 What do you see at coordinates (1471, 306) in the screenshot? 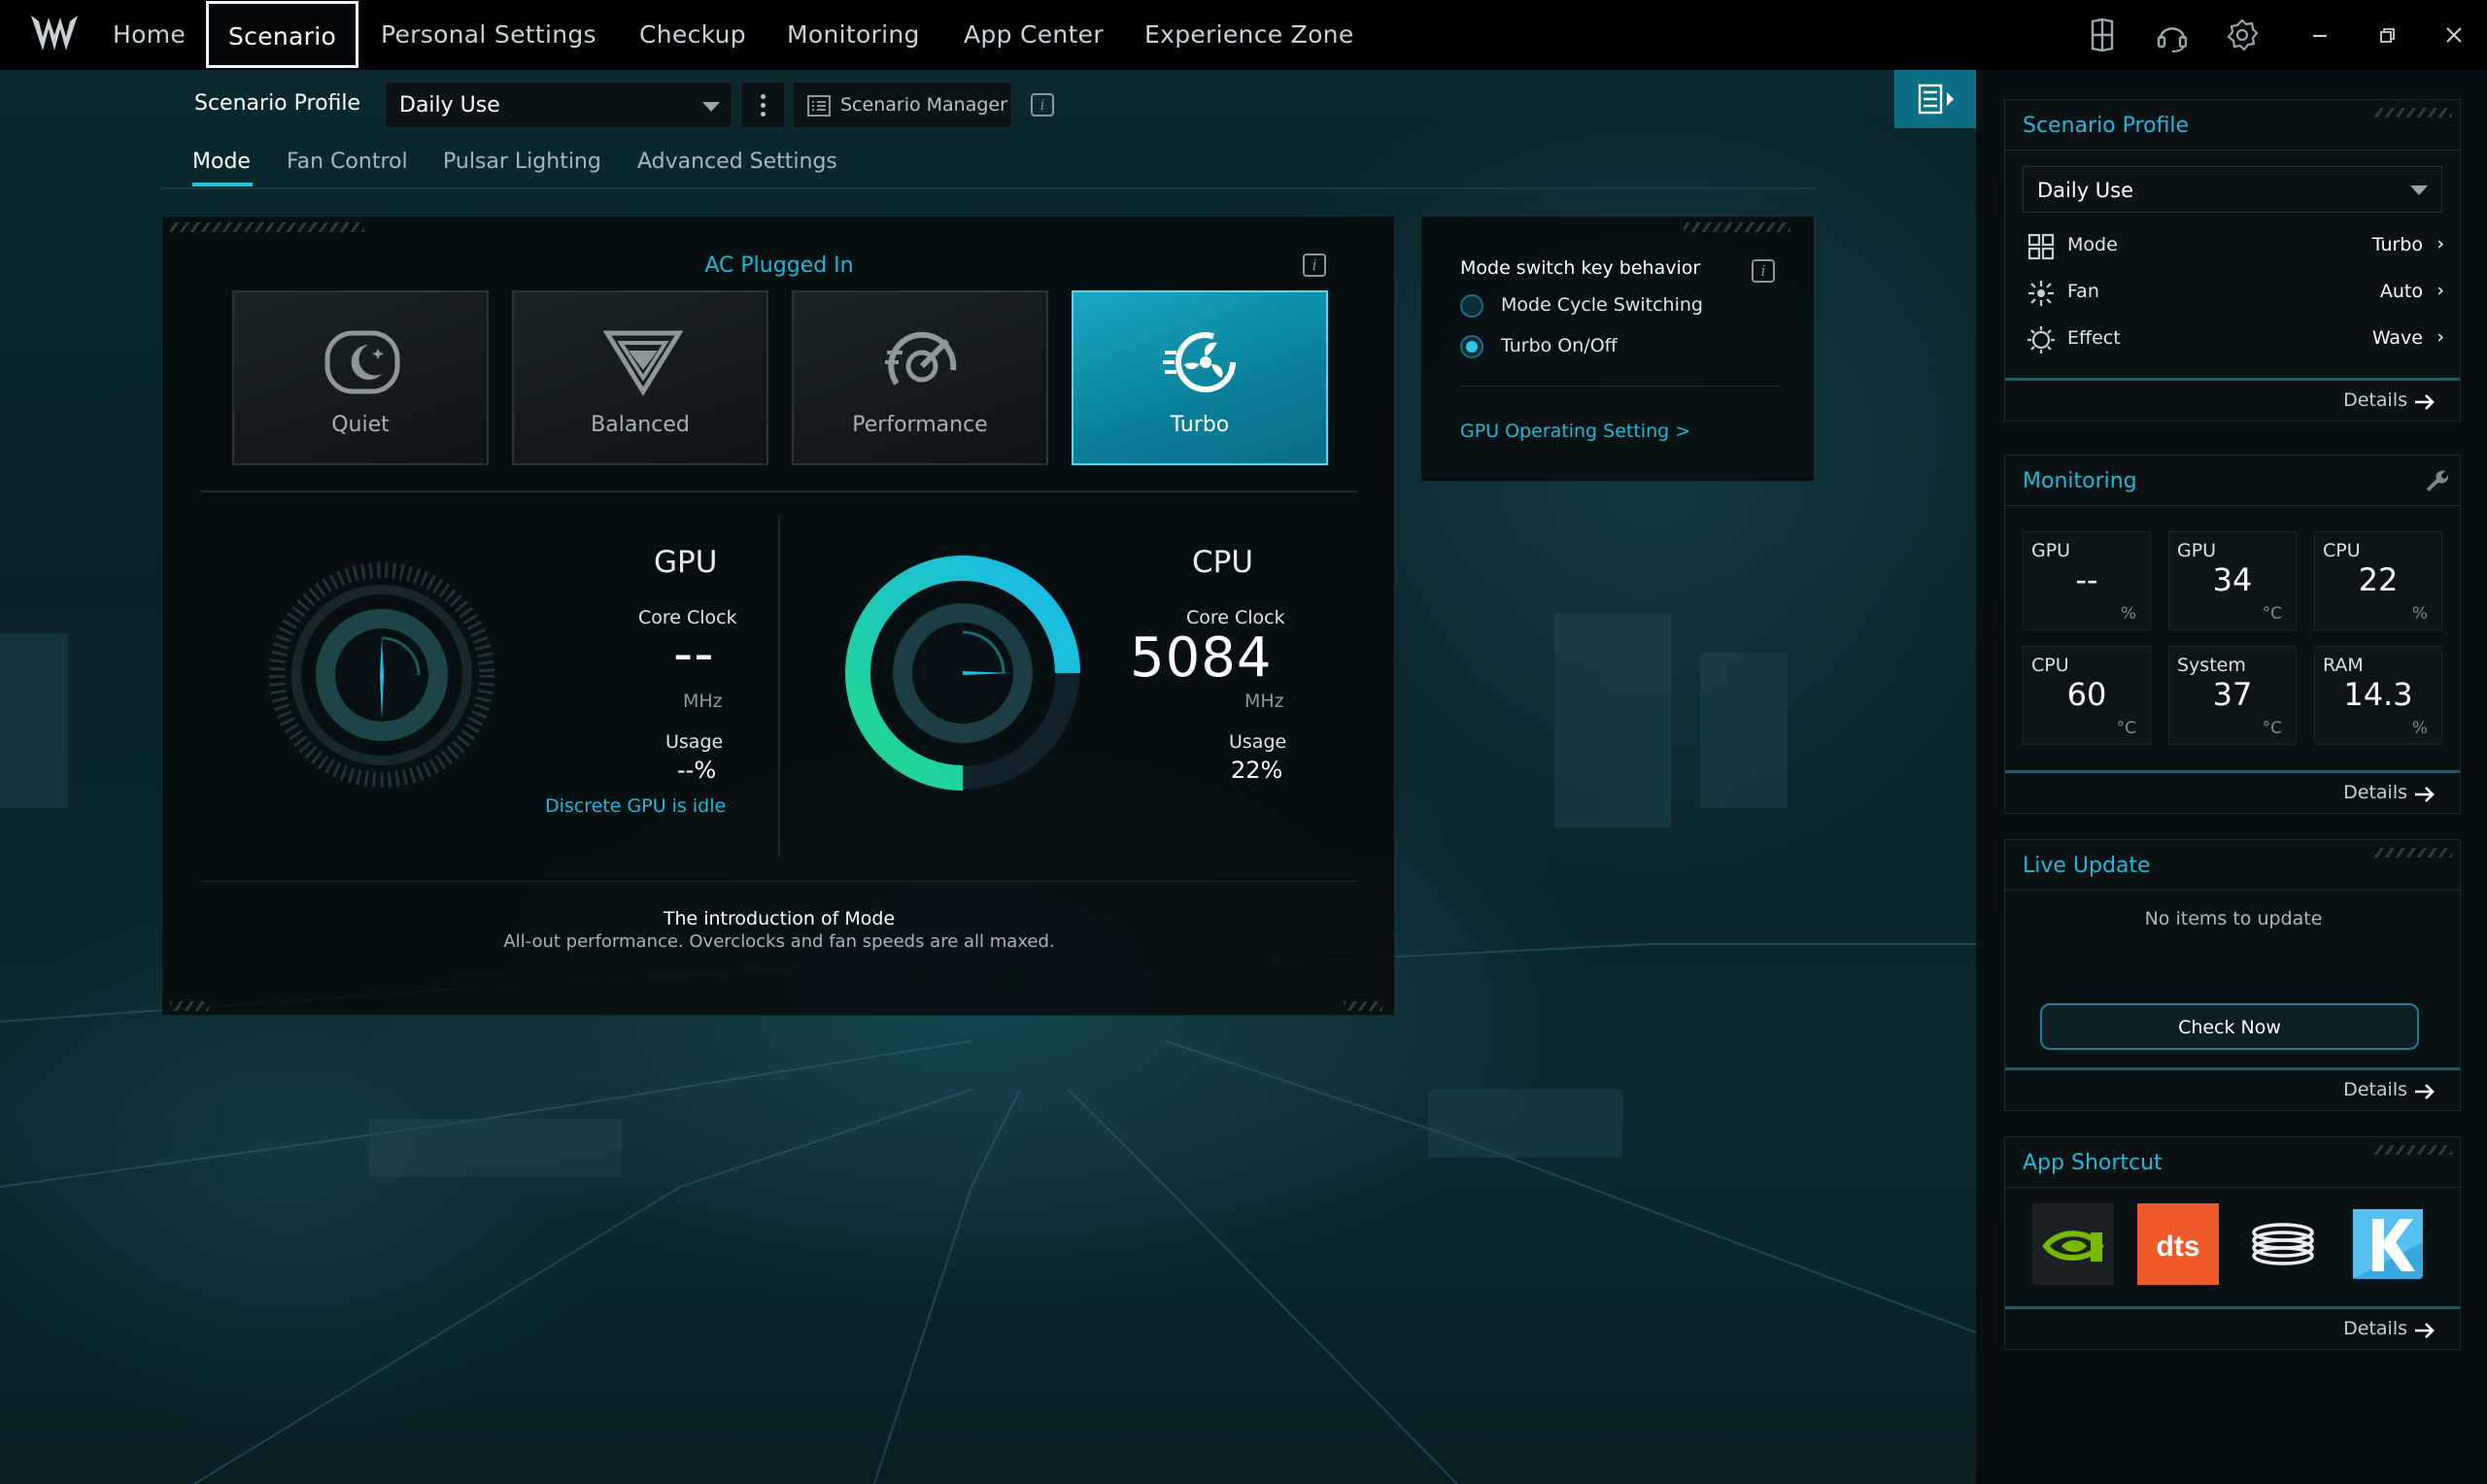
I see `radio-mode-cycle` at bounding box center [1471, 306].